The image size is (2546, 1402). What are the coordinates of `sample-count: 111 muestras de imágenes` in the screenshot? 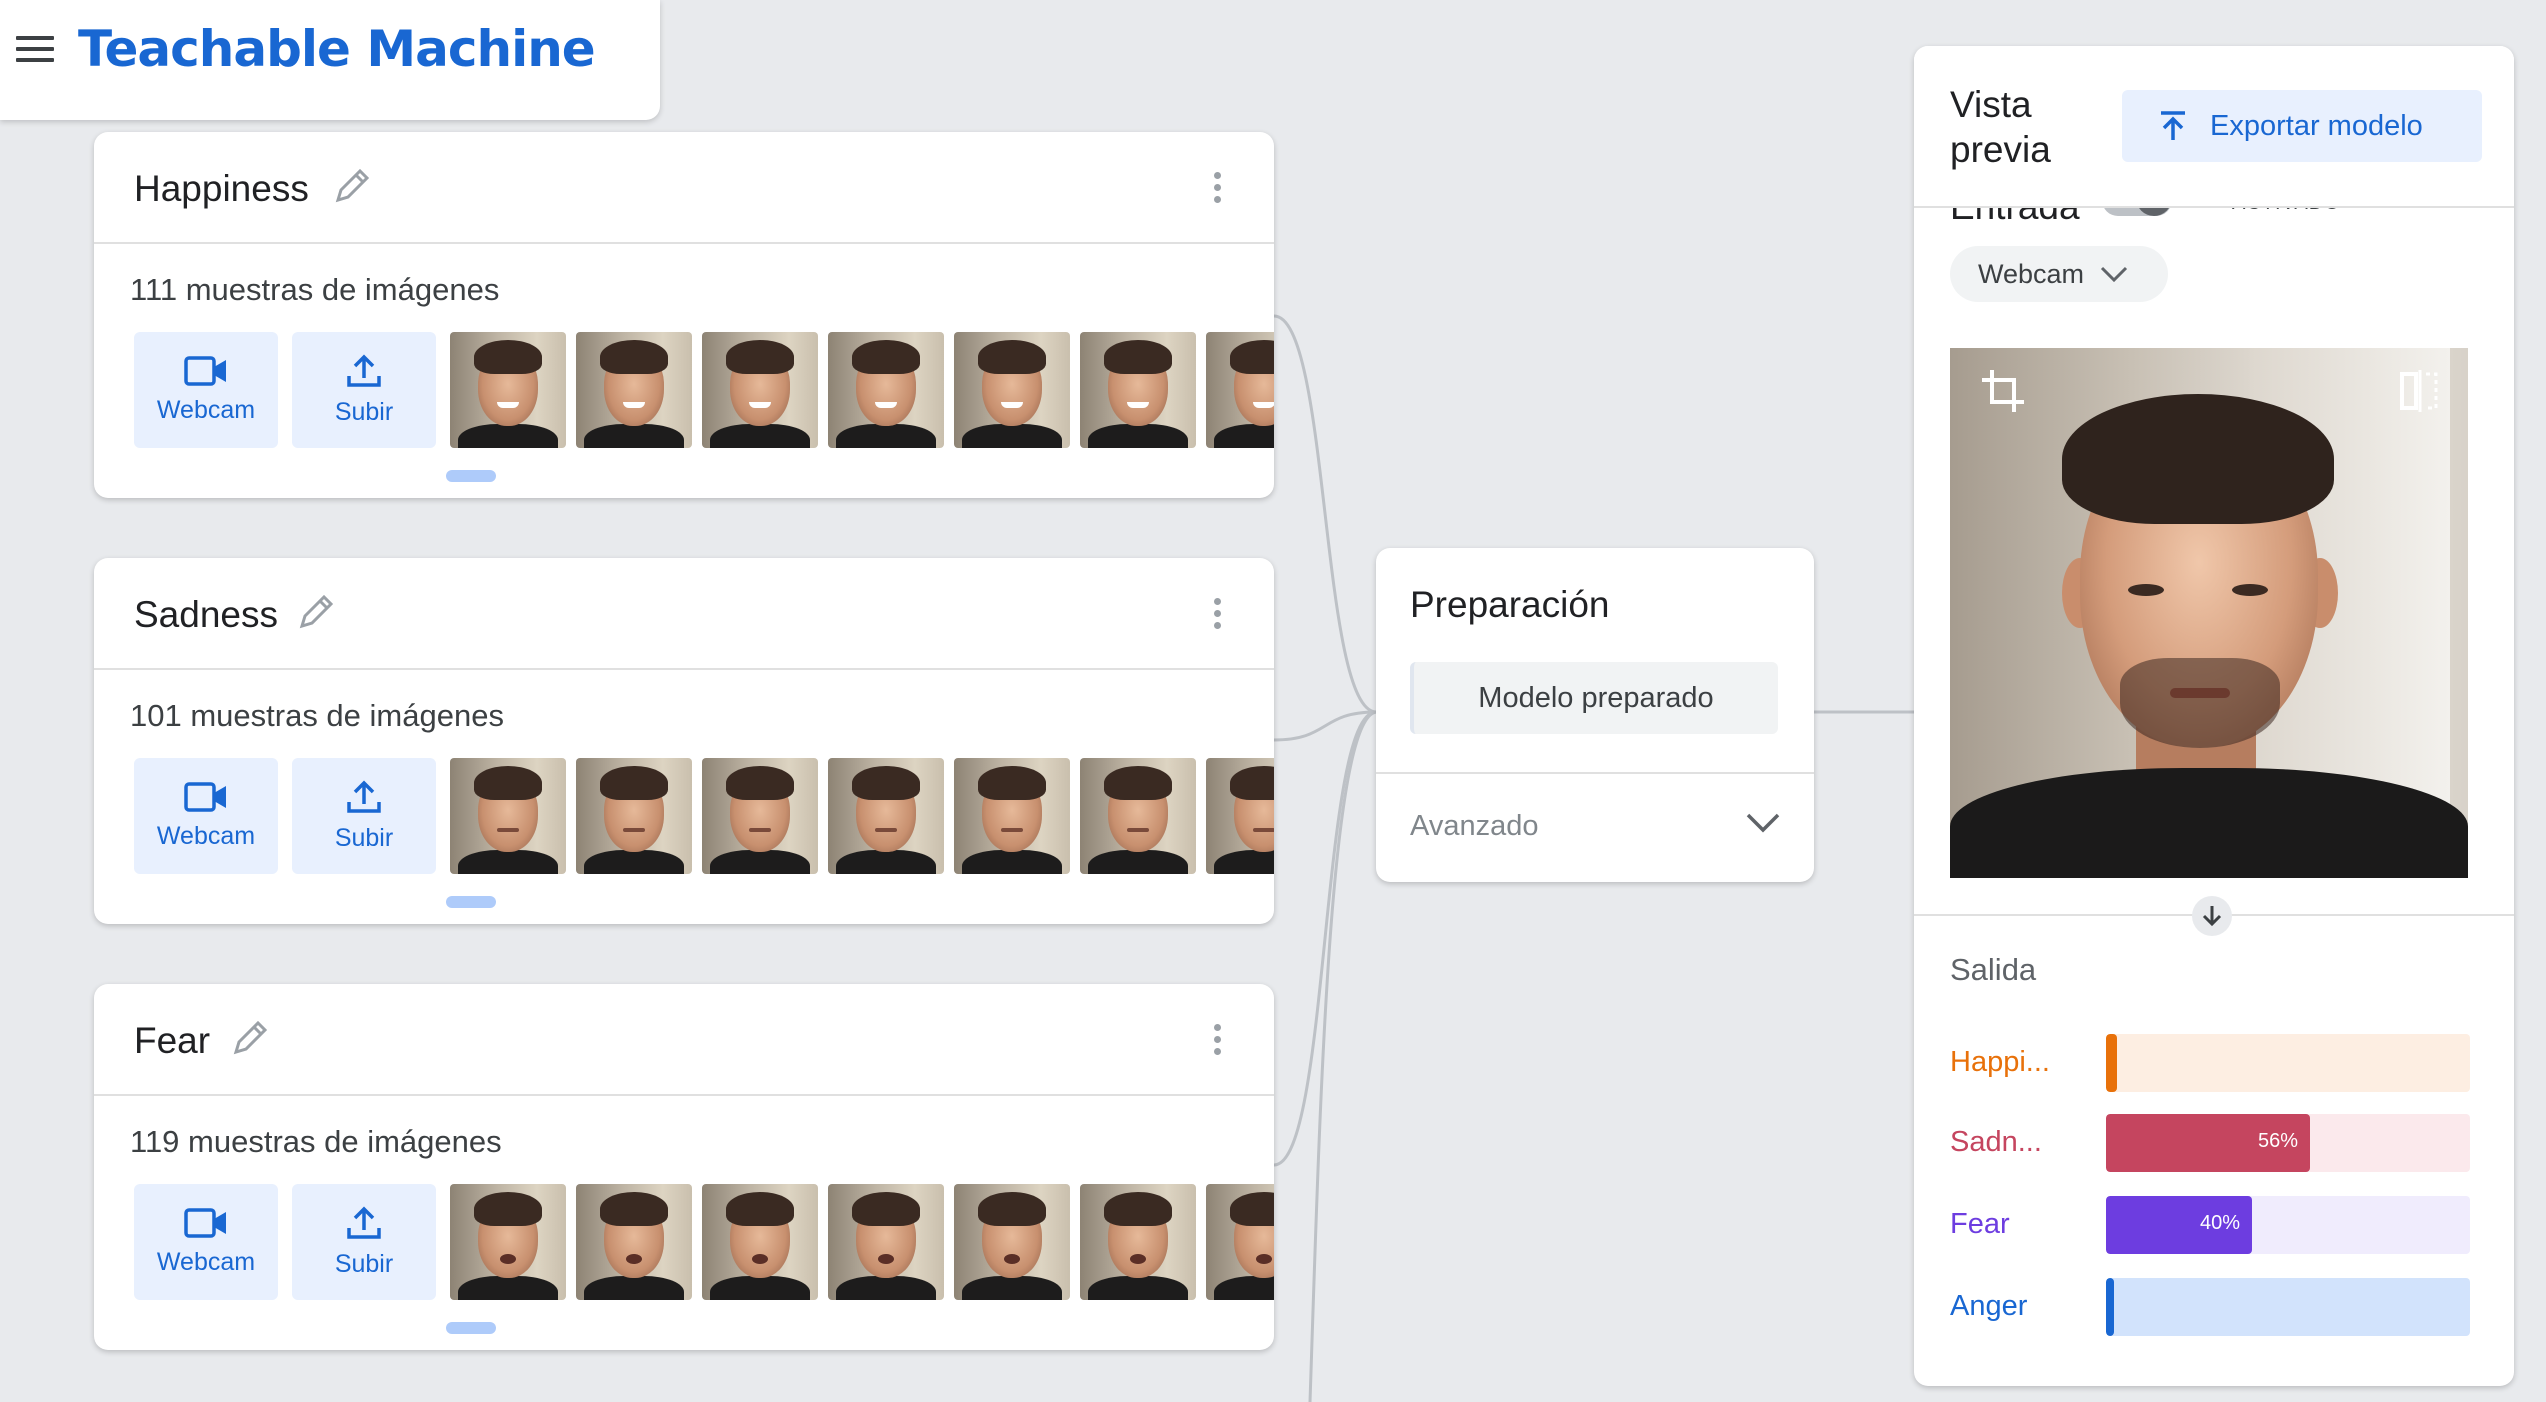 It's located at (315, 289).